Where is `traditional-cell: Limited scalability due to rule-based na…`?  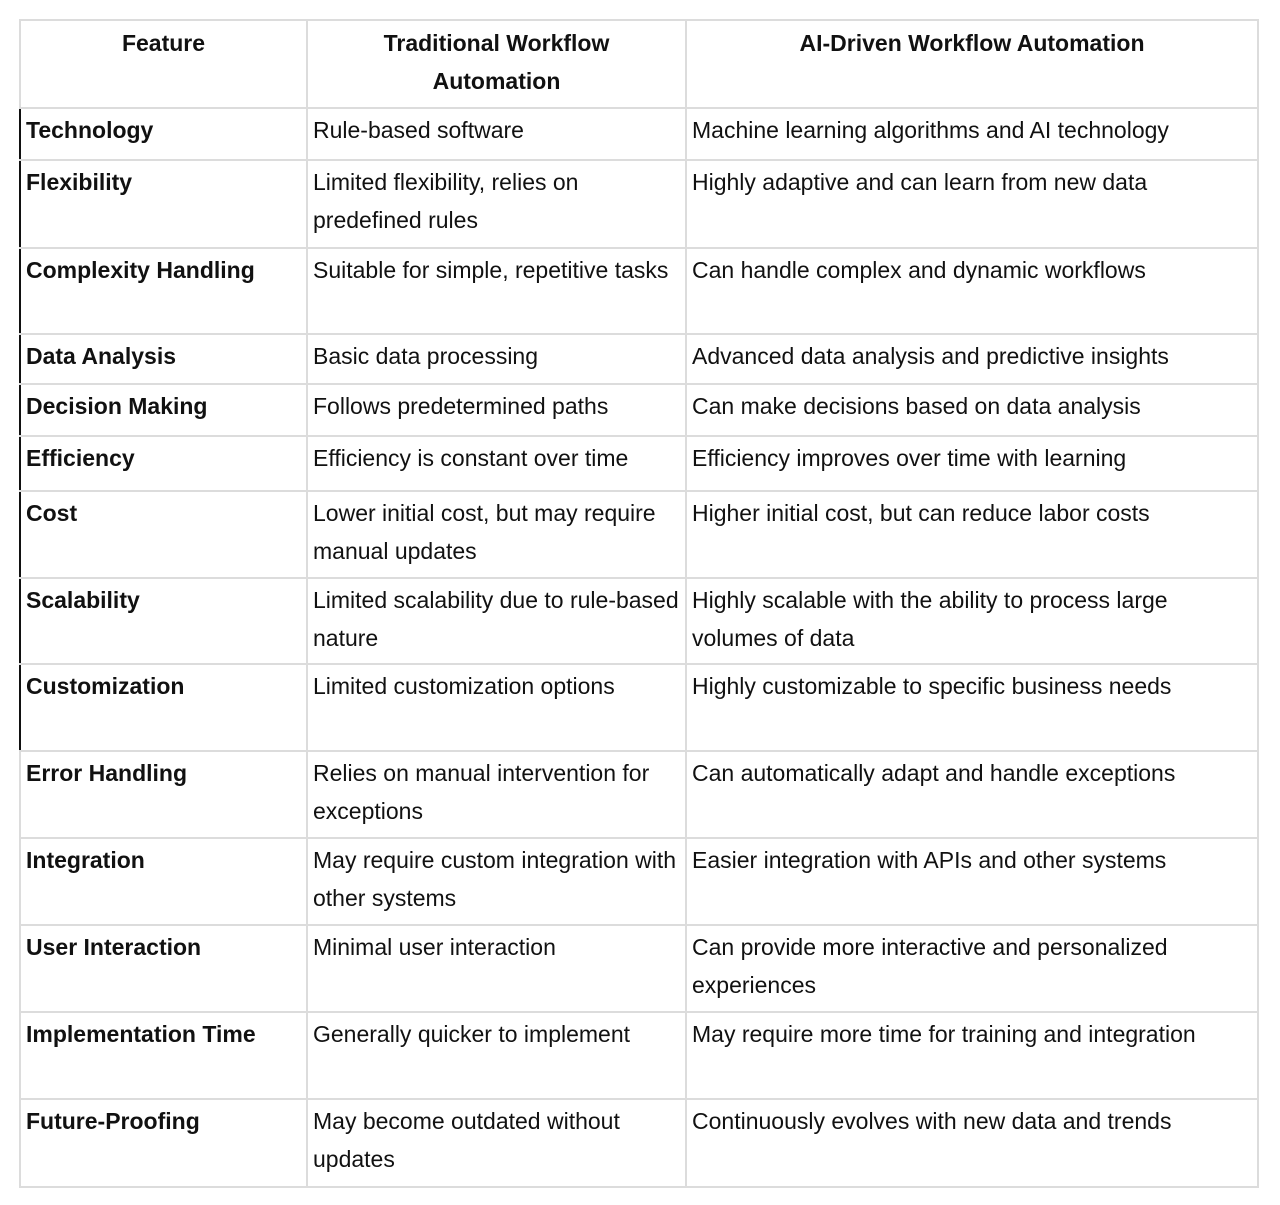
traditional-cell: Limited scalability due to rule-based na… is located at coordinates (496, 621).